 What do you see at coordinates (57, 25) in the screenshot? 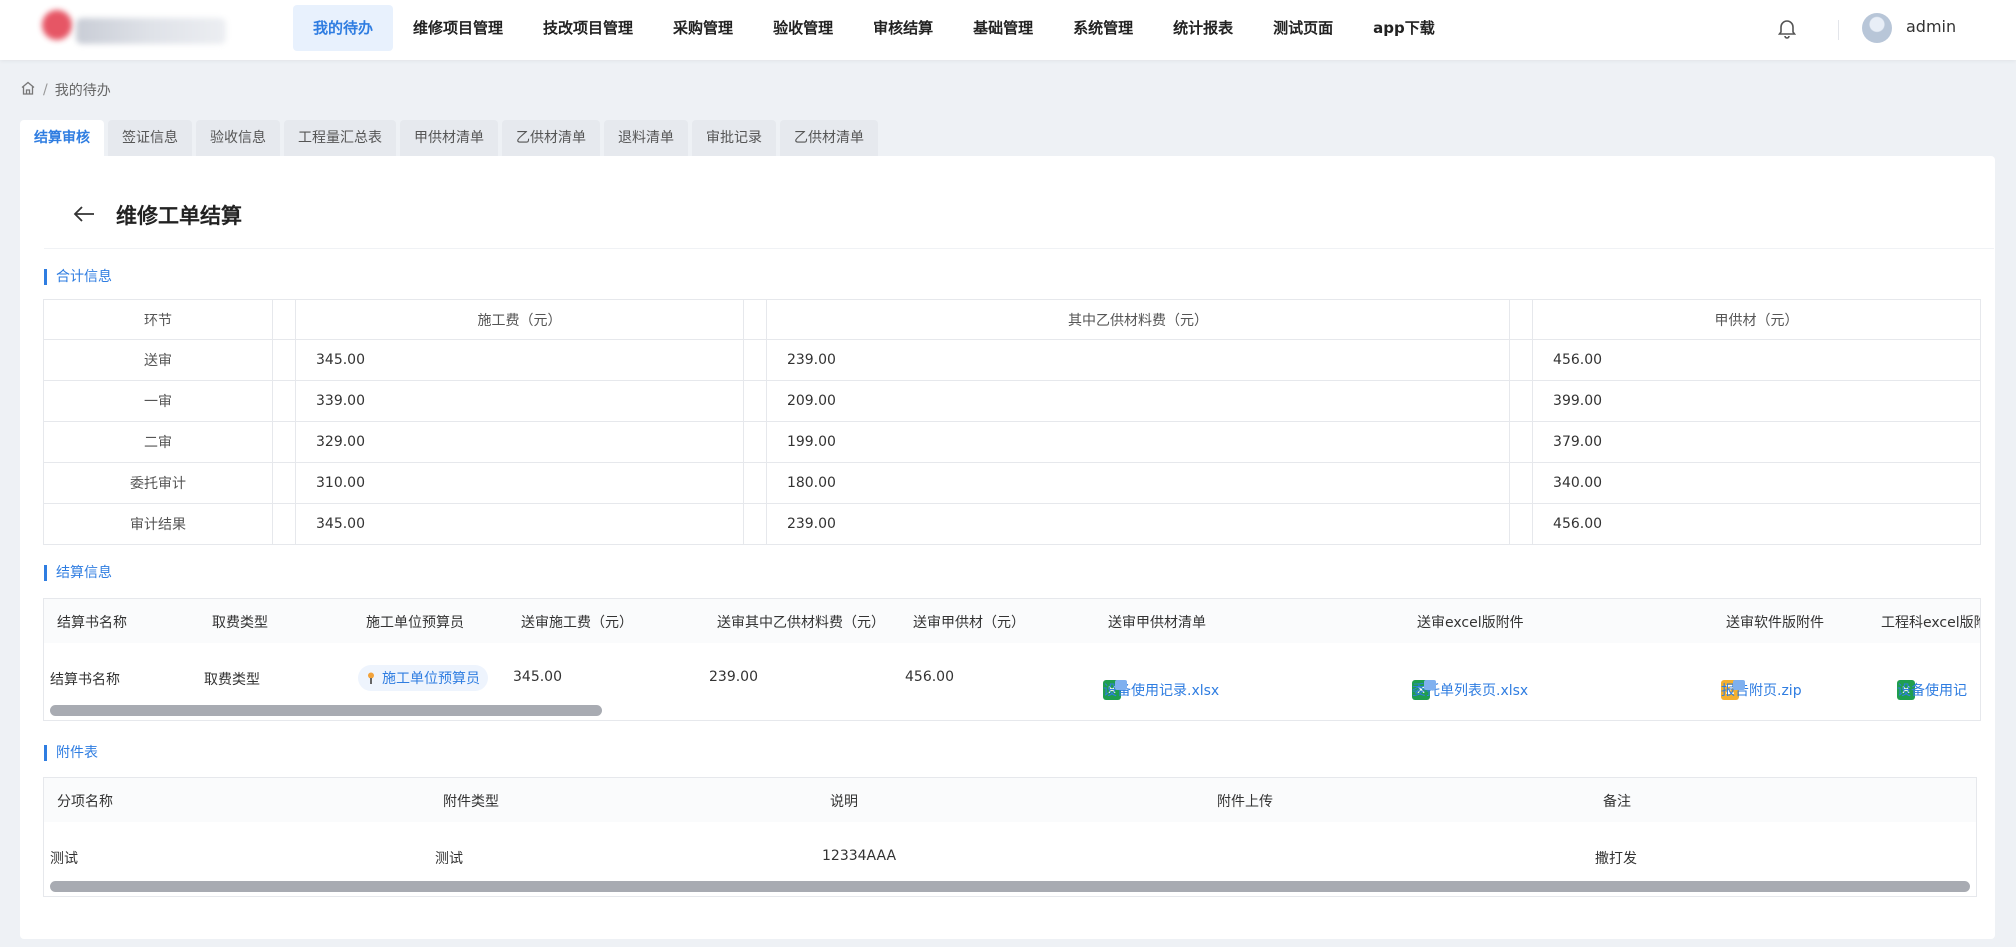
I see `logo-mark-icon` at bounding box center [57, 25].